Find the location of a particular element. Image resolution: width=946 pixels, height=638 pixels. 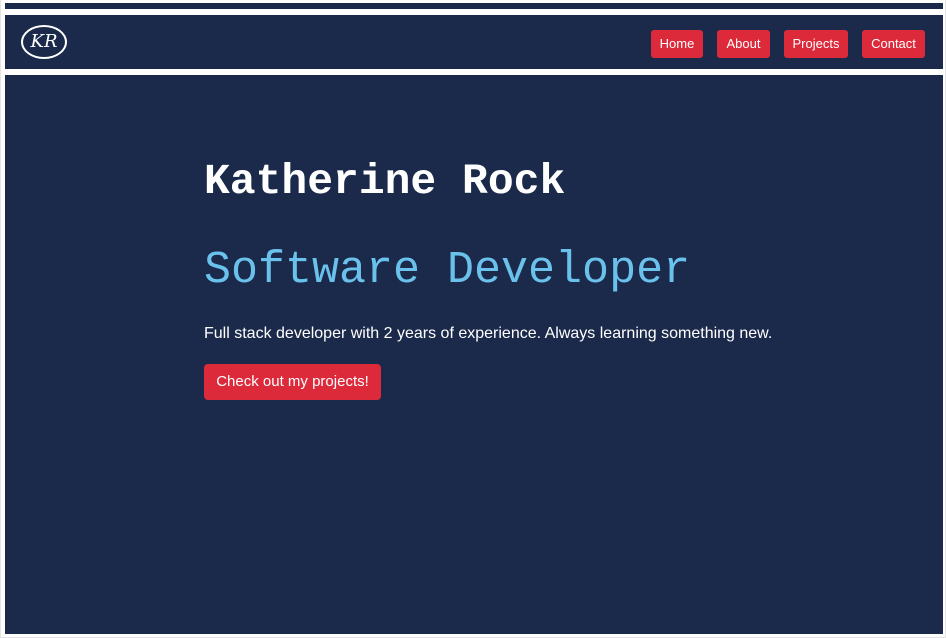

top-strip is located at coordinates (474, 6).